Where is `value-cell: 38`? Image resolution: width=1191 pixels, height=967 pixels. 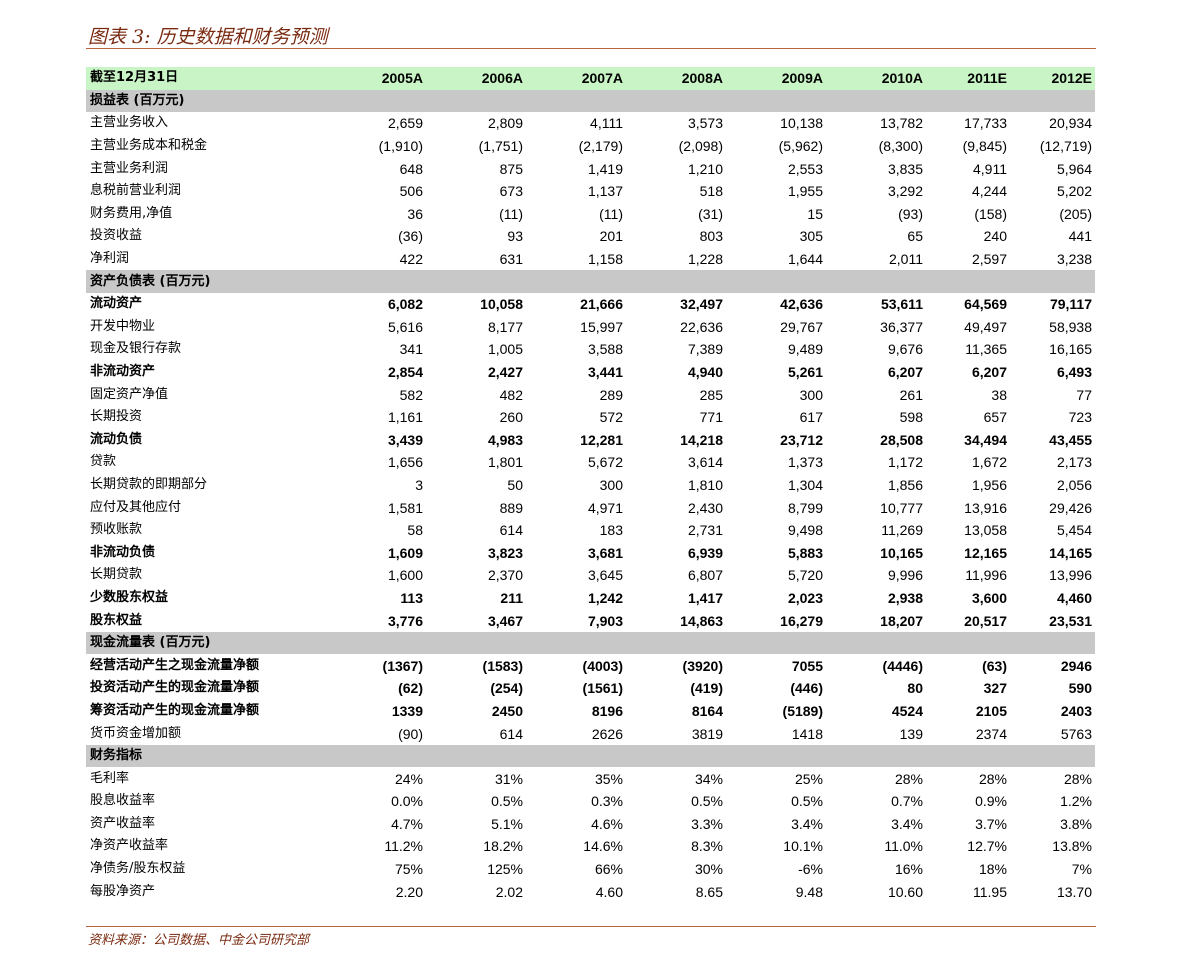 value-cell: 38 is located at coordinates (999, 394).